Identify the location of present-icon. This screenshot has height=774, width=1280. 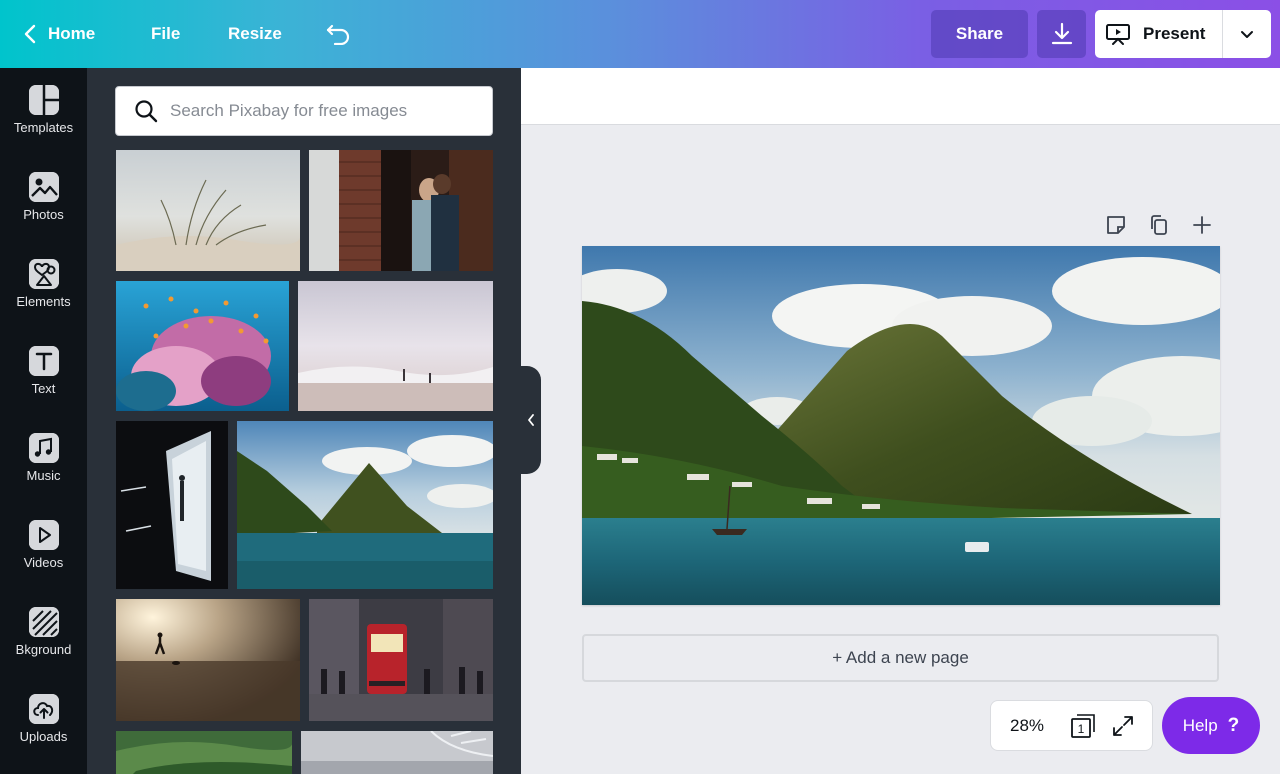
(1118, 34).